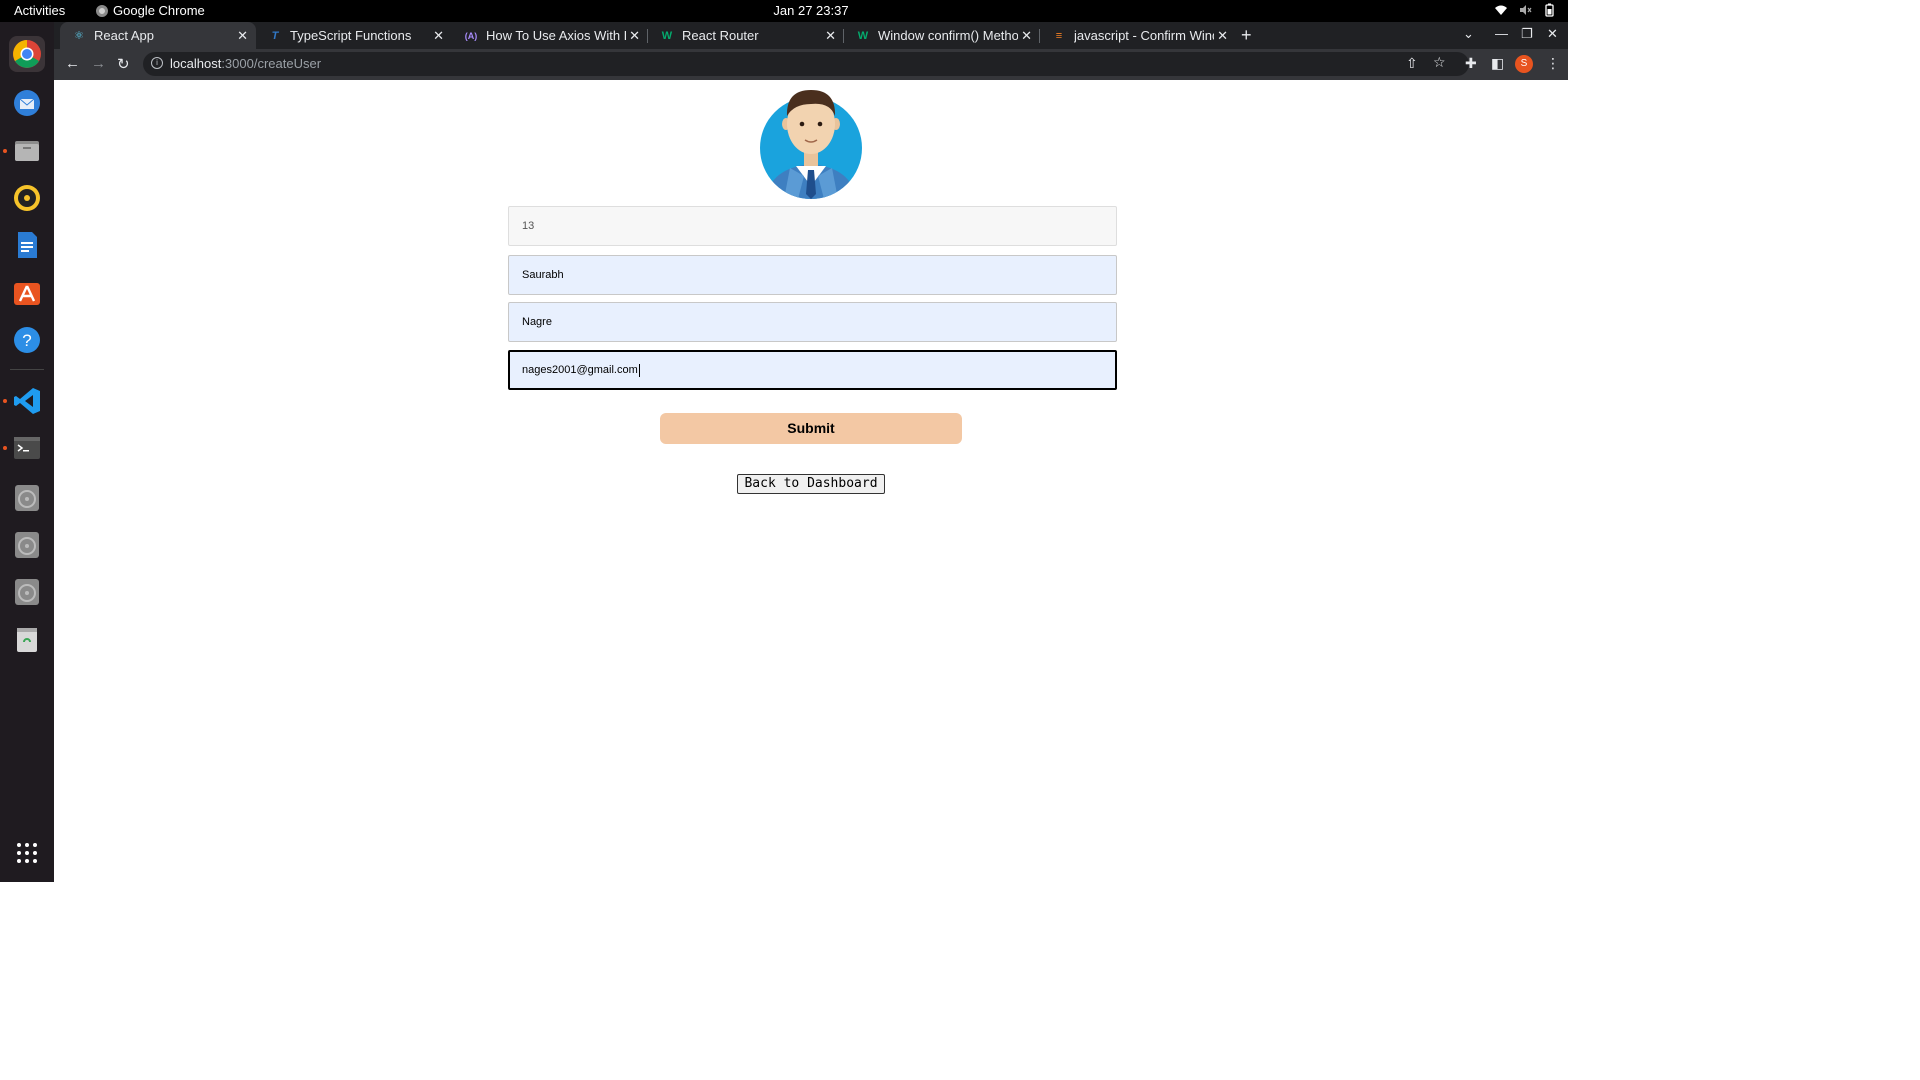 The image size is (1920, 1080). I want to click on back-to-dashboard-button: Back to Dashboard, so click(811, 484).